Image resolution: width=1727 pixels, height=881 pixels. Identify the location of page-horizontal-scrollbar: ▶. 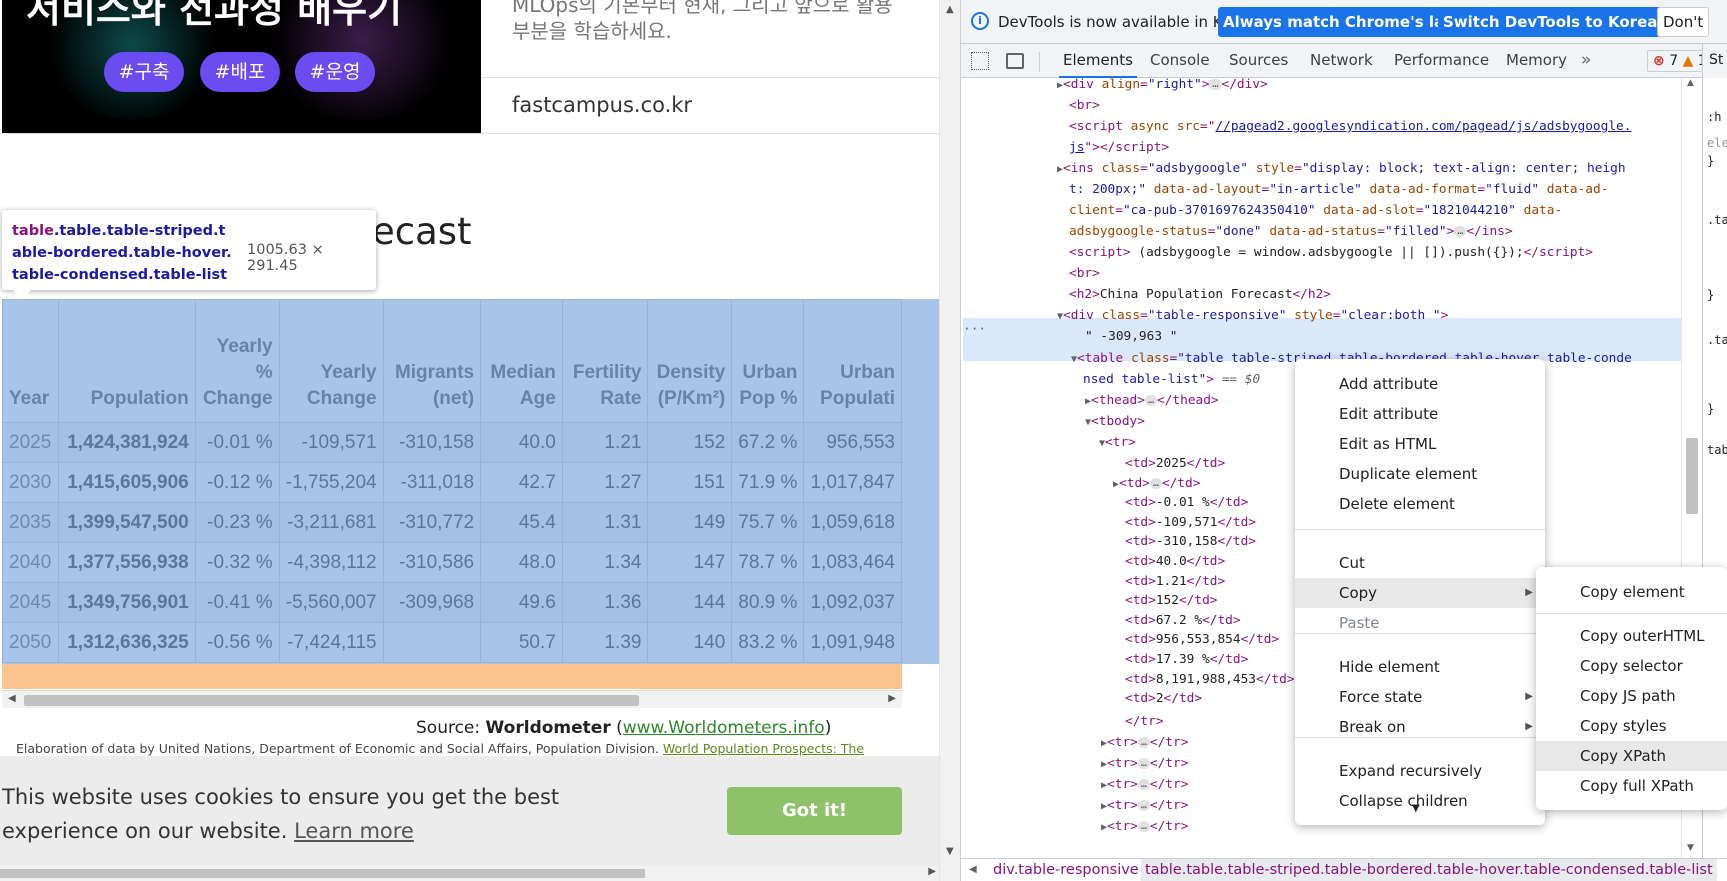
(469, 873).